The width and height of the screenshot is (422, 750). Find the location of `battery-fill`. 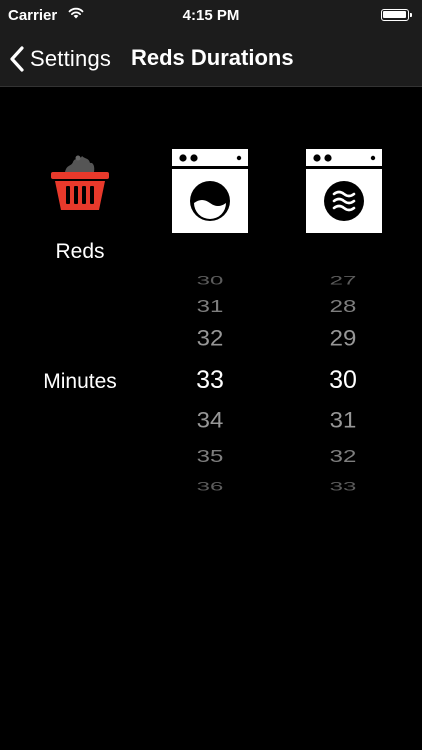

battery-fill is located at coordinates (394, 14).